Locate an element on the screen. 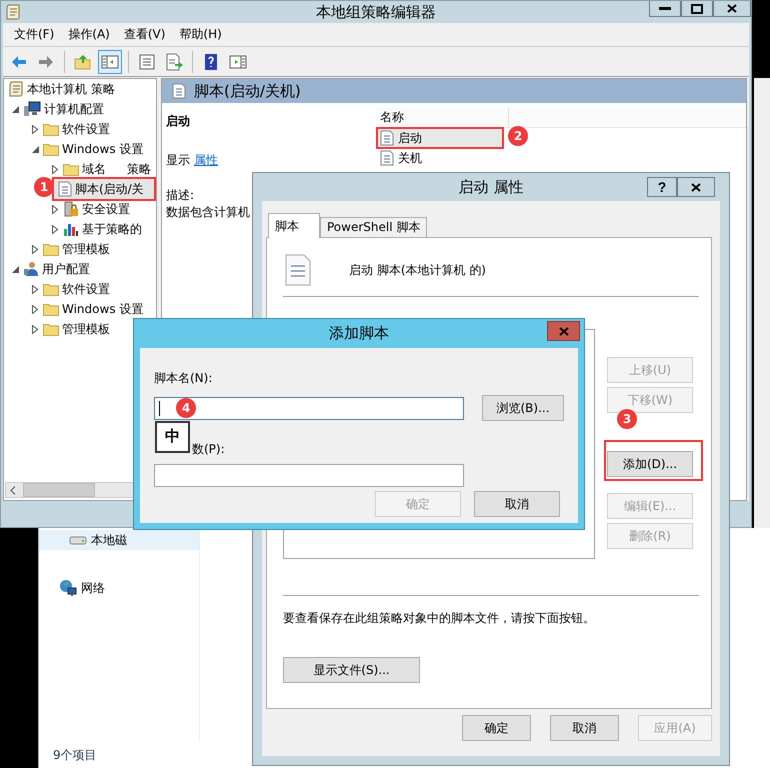  maximize-icon is located at coordinates (697, 9).